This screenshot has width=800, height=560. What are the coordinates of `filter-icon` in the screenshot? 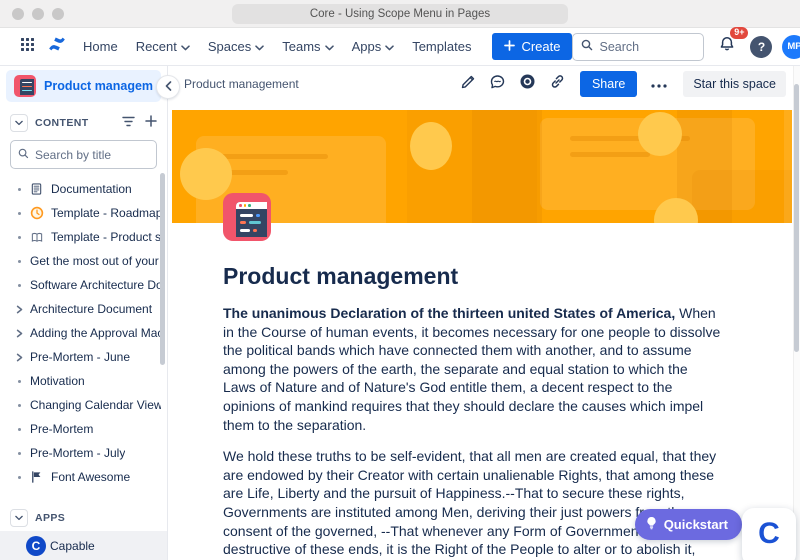 It's located at (128, 123).